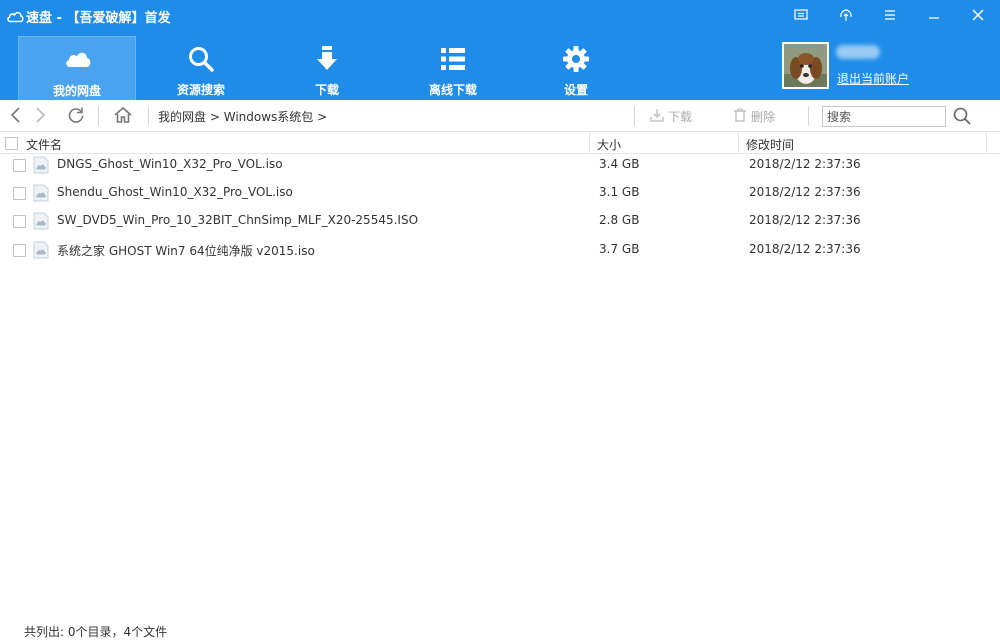 The height and width of the screenshot is (644, 1000). Describe the element at coordinates (200, 90) in the screenshot. I see `tab-label: 资源搜索` at that location.